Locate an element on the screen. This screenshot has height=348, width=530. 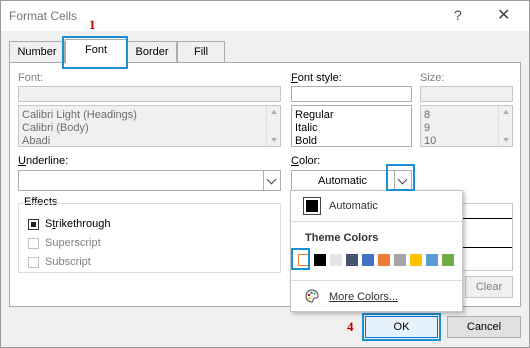
superscript-checkbox is located at coordinates (33, 243).